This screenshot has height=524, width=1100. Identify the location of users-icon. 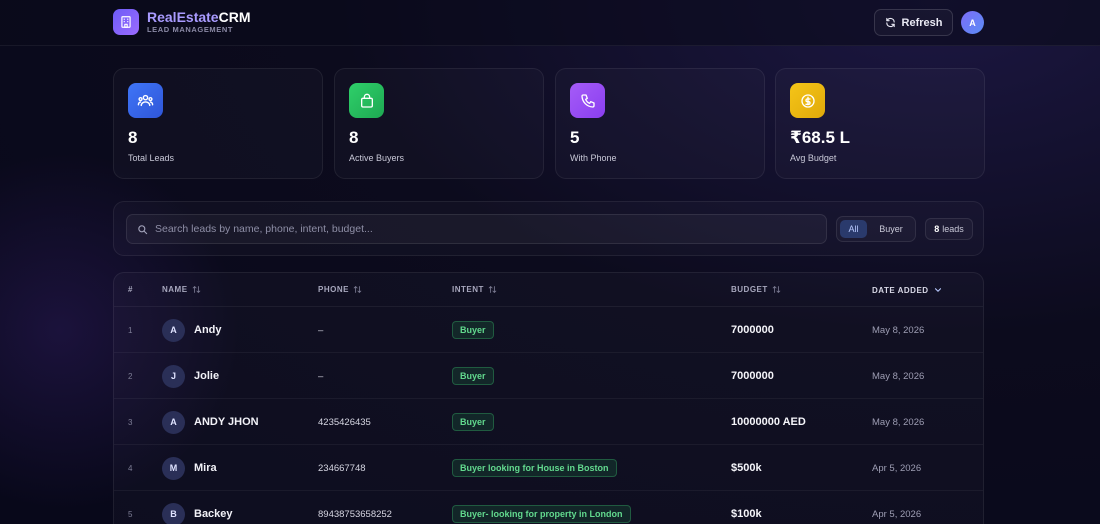
(145, 100).